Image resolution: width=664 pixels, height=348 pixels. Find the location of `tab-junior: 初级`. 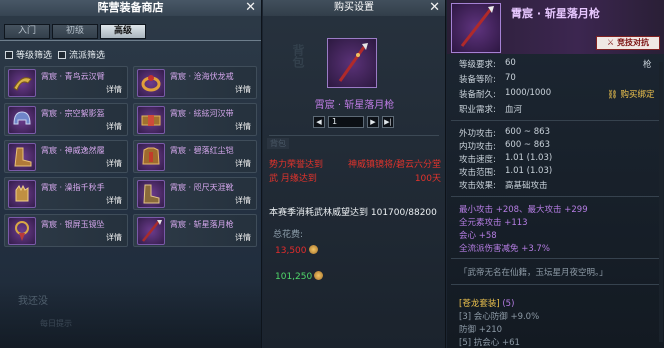

tab-junior: 初级 is located at coordinates (75, 31).